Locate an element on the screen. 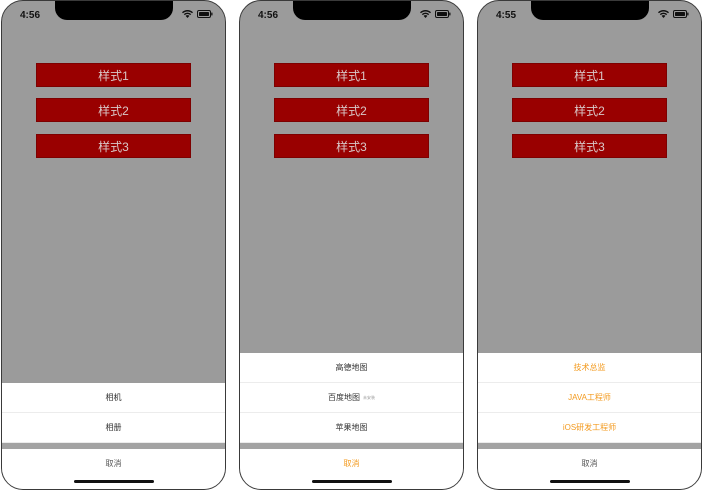 The height and width of the screenshot is (490, 703). sheet-item-album: 相册 is located at coordinates (113, 428).